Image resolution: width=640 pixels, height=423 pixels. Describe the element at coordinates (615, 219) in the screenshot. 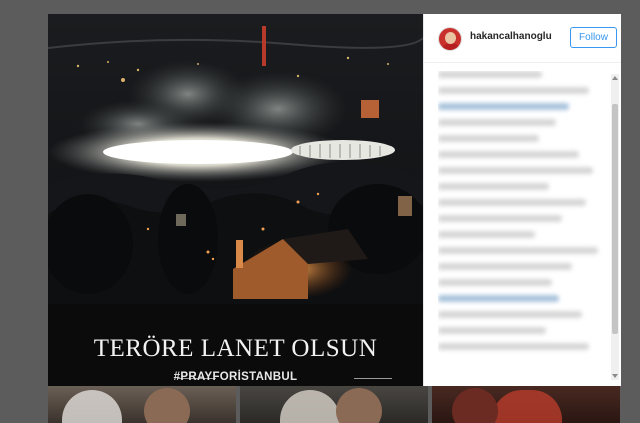

I see `scroll-thumb` at that location.